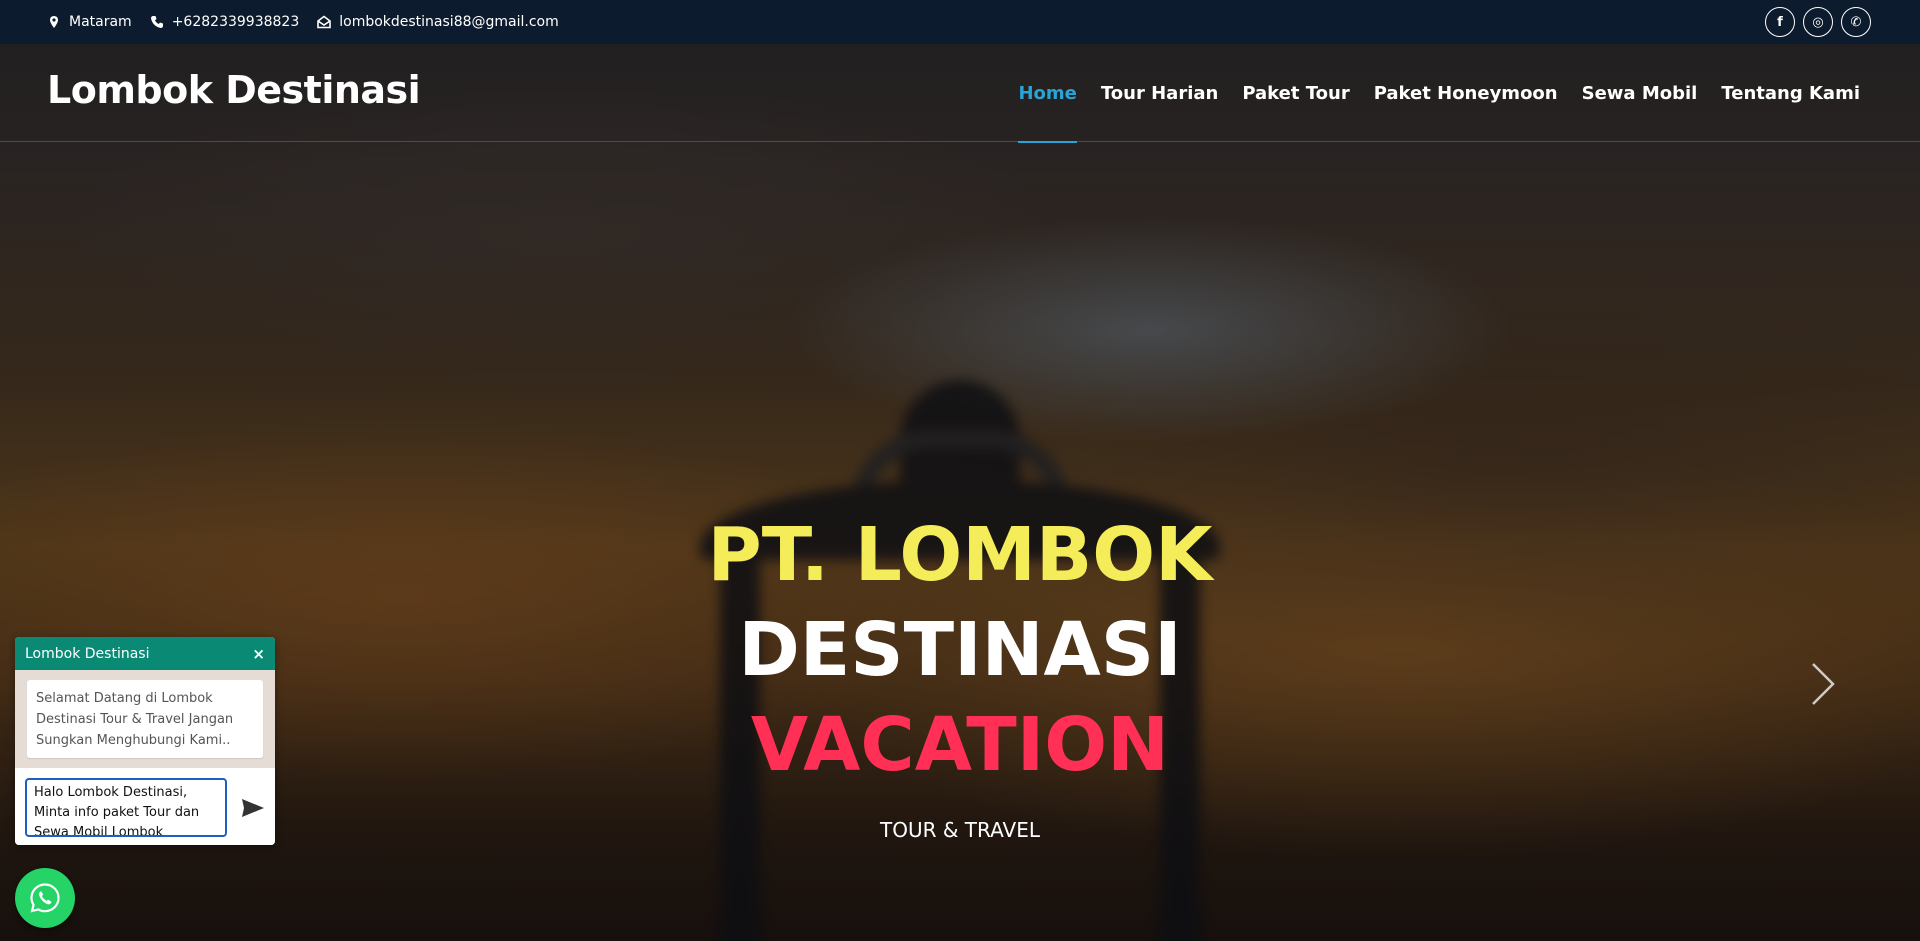 Image resolution: width=1920 pixels, height=941 pixels. I want to click on nav-item-tentang-kami: Tentang Kami, so click(1790, 93).